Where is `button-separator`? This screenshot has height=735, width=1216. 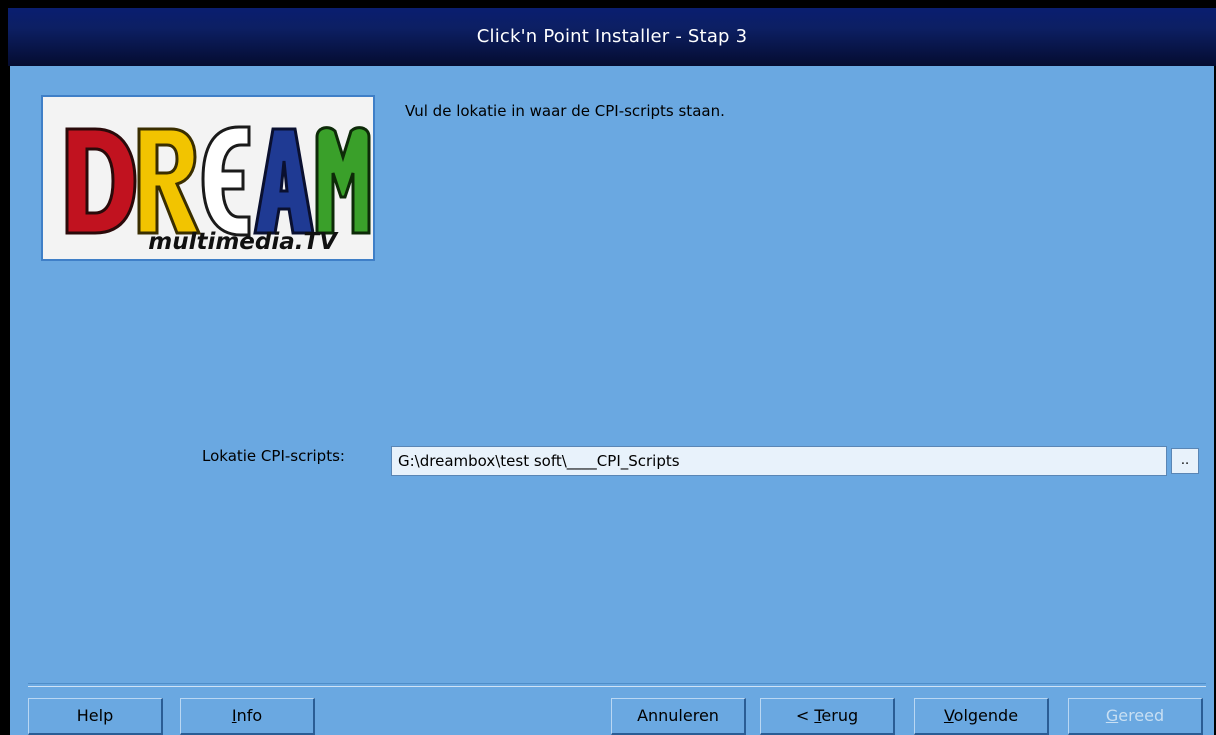
button-separator is located at coordinates (617, 685).